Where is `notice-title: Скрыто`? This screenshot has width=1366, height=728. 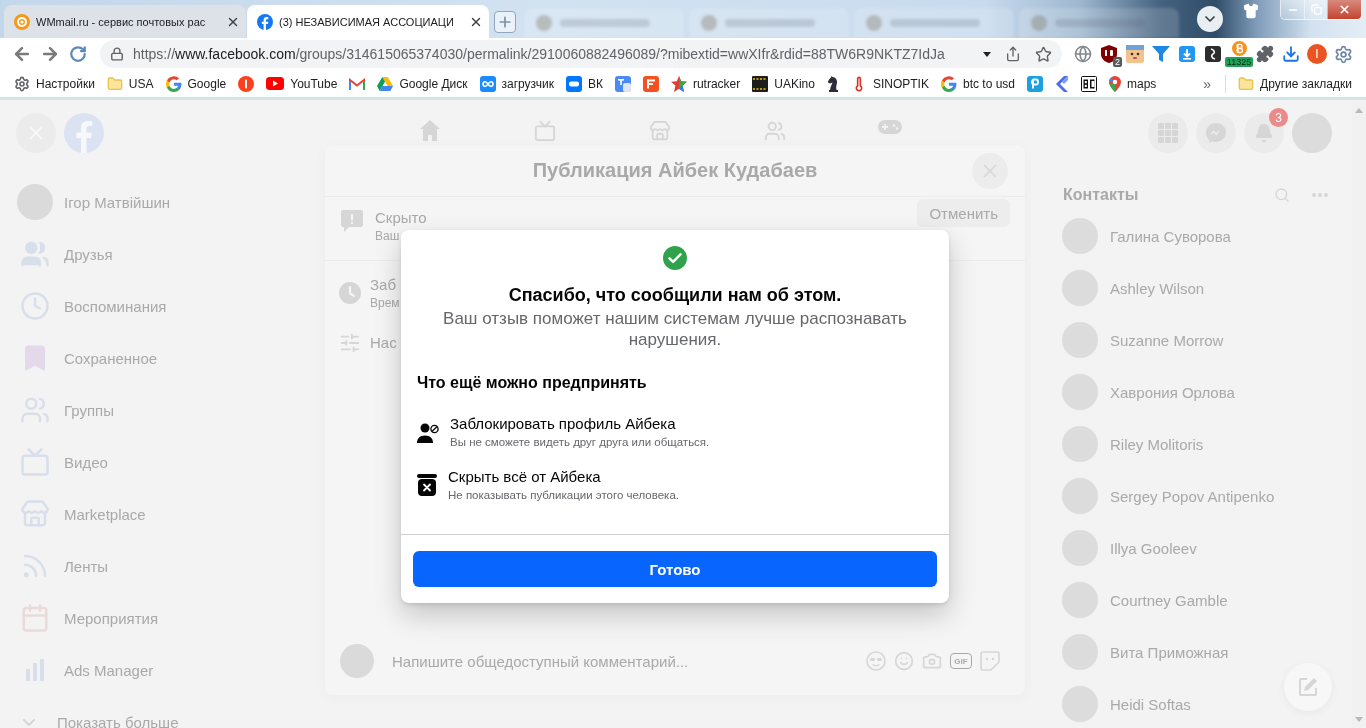 notice-title: Скрыто is located at coordinates (401, 218).